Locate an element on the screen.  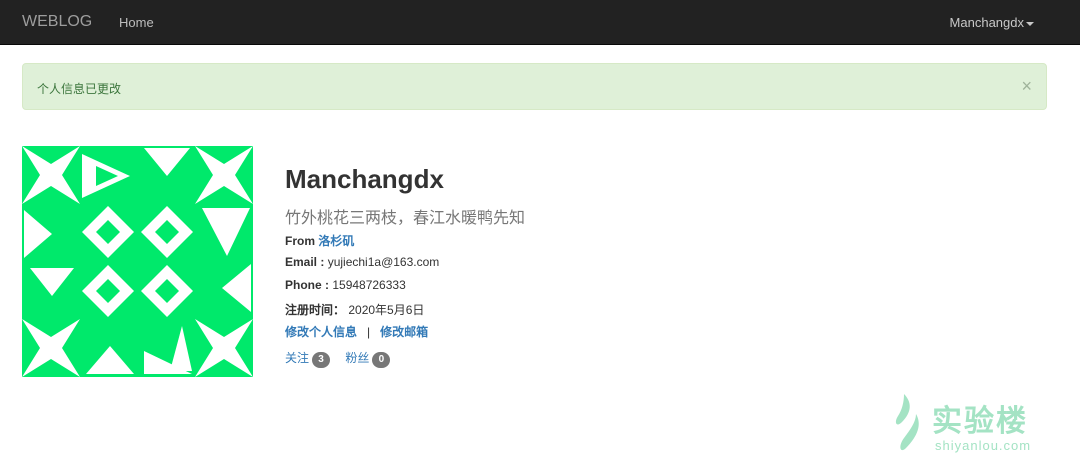
shiyanlou-watermark: 实验楼 shiyanlou.com is located at coordinates (965, 427).